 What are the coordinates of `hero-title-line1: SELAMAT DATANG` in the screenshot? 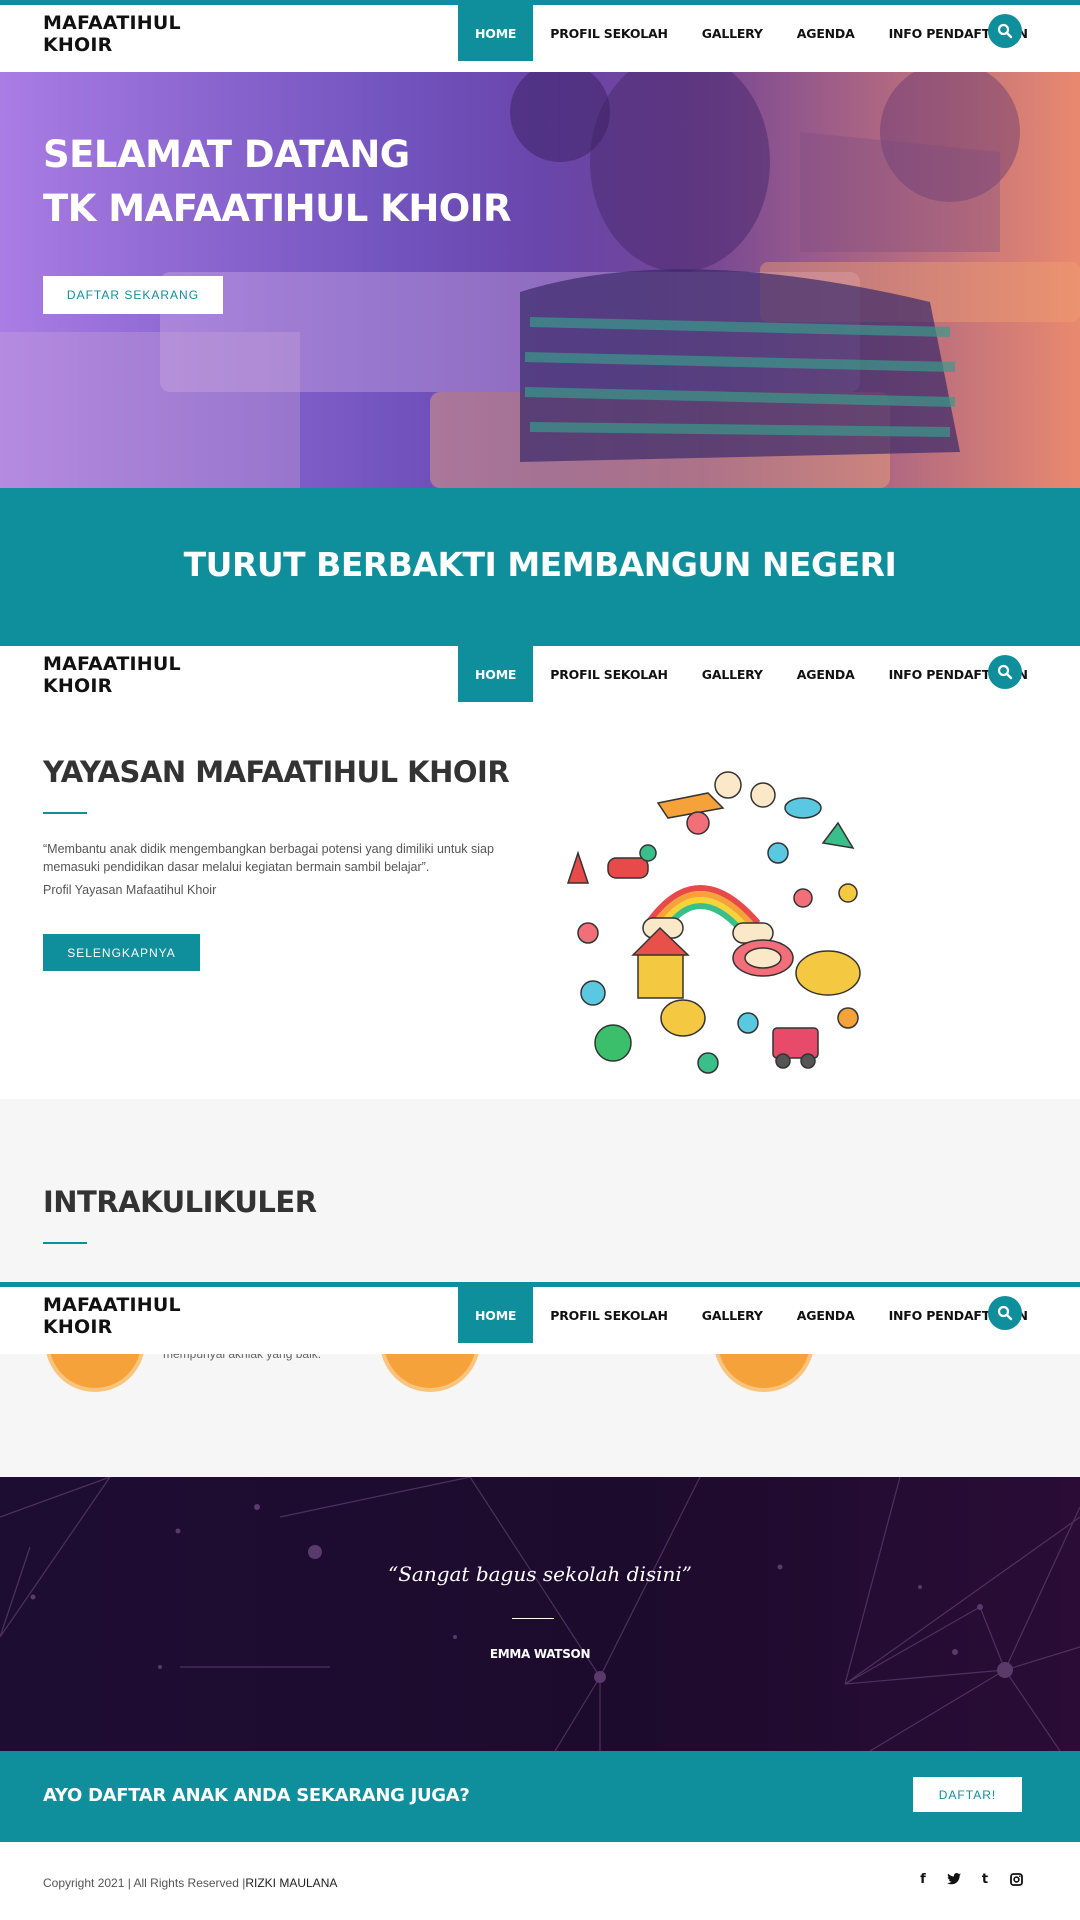 It's located at (226, 154).